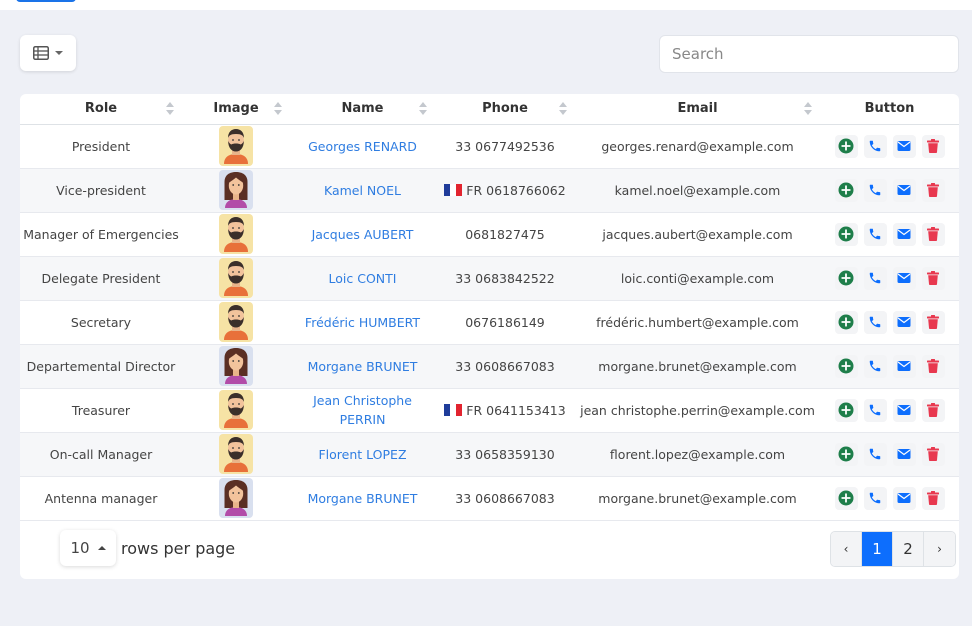  What do you see at coordinates (877, 549) in the screenshot?
I see `page-1-button: 1` at bounding box center [877, 549].